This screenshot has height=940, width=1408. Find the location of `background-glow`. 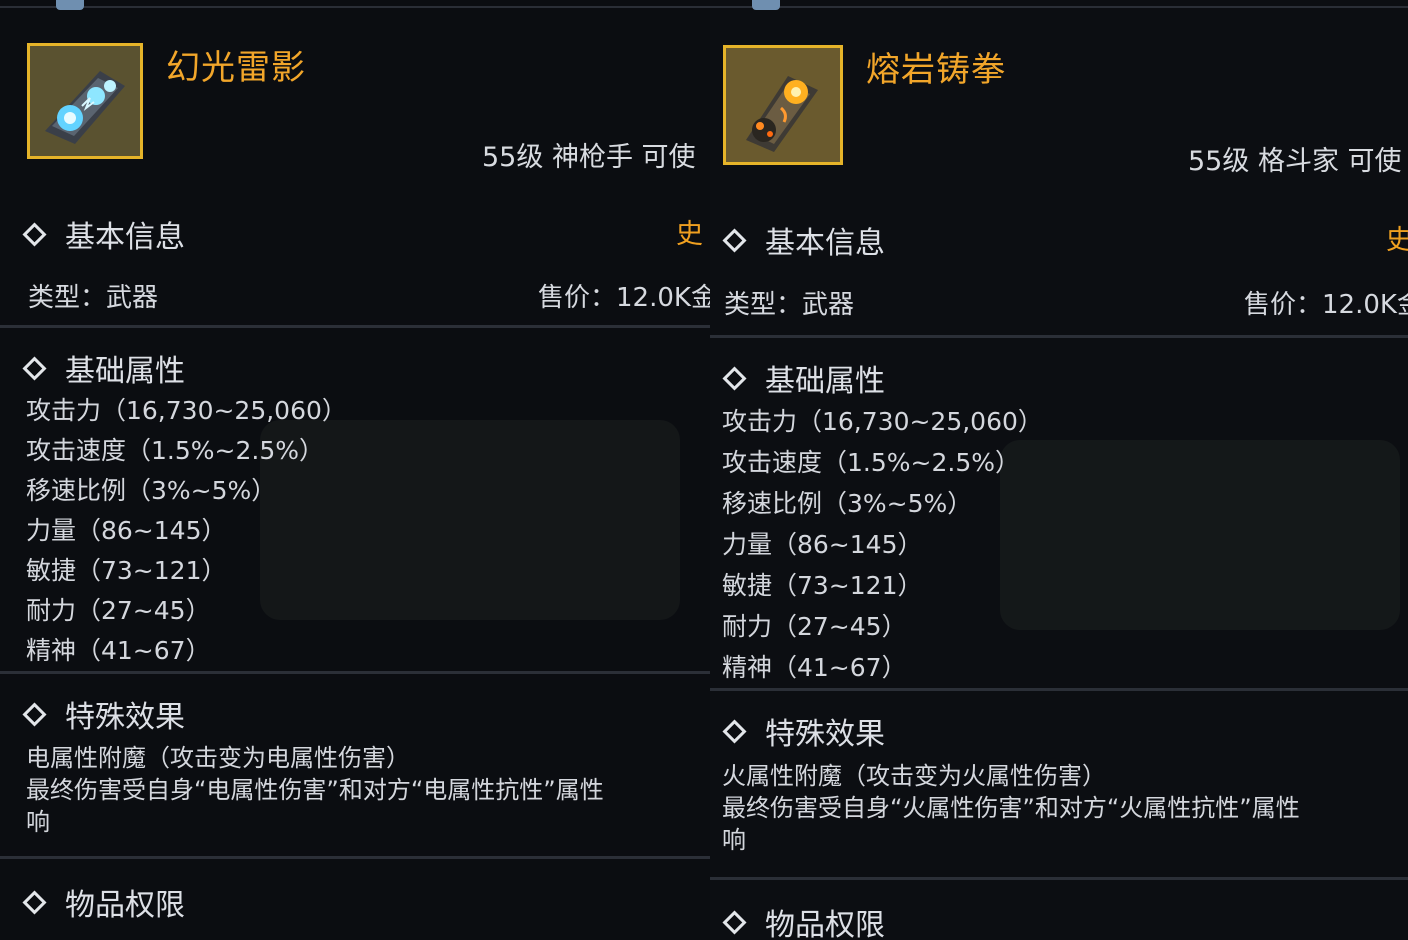

background-glow is located at coordinates (1200, 535).